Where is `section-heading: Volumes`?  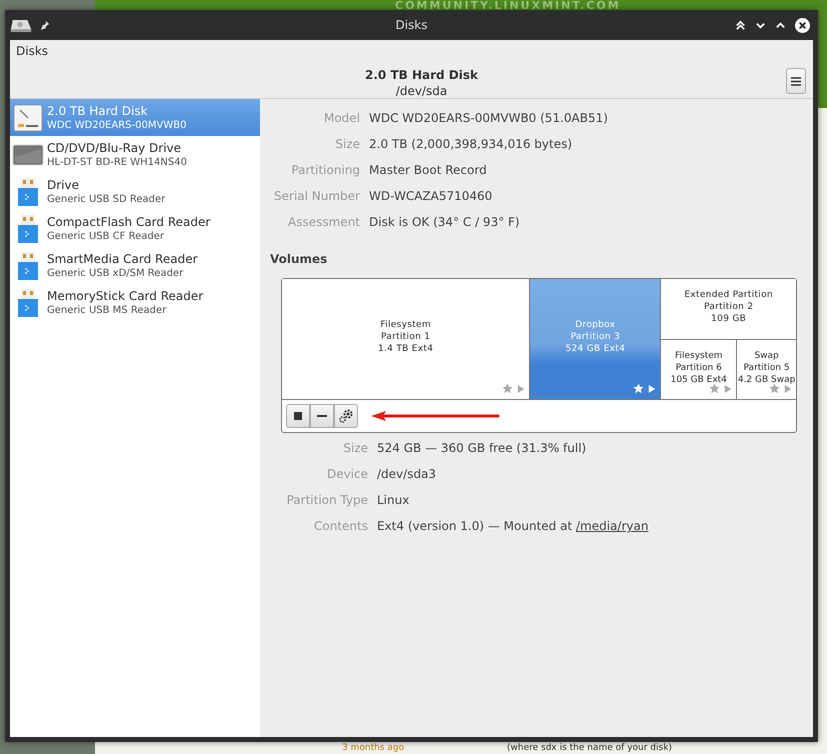
section-heading: Volumes is located at coordinates (299, 259).